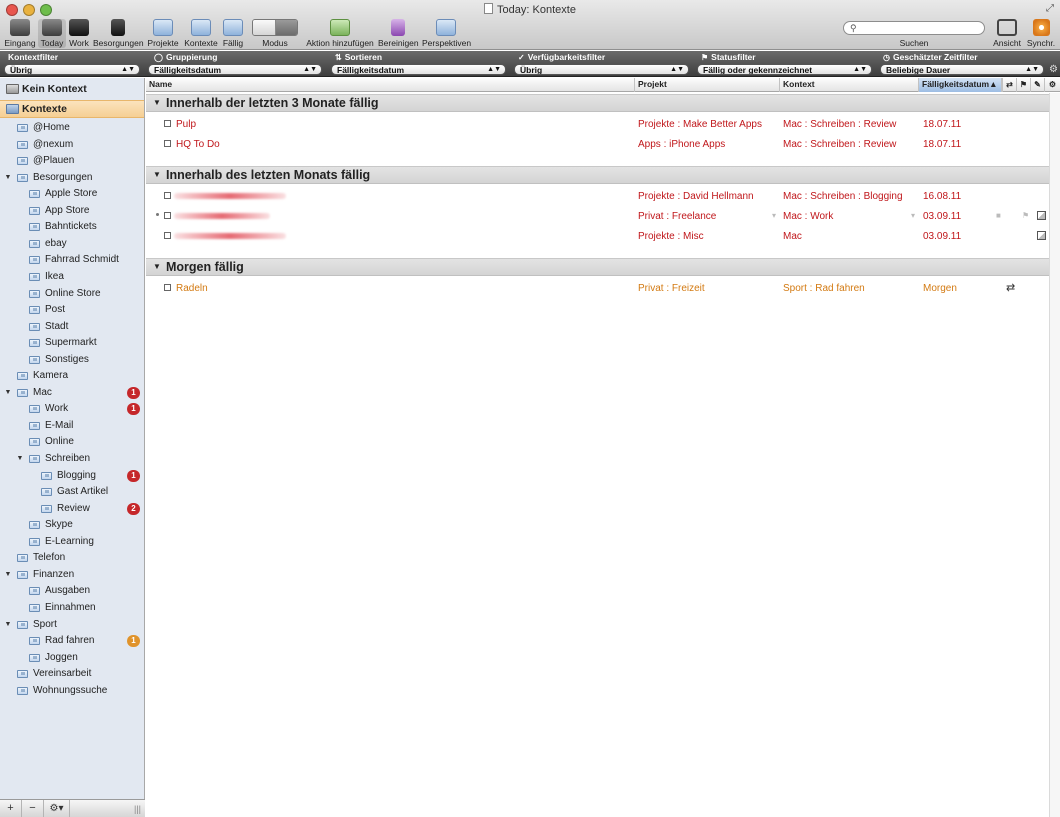 The image size is (1060, 817). What do you see at coordinates (72, 109) in the screenshot?
I see `sidebar-item-kontexte: Kontexte` at bounding box center [72, 109].